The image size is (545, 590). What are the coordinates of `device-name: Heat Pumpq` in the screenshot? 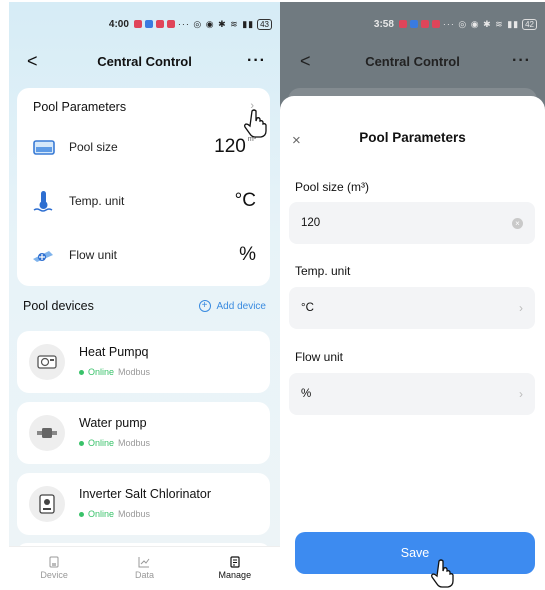 It's located at (114, 352).